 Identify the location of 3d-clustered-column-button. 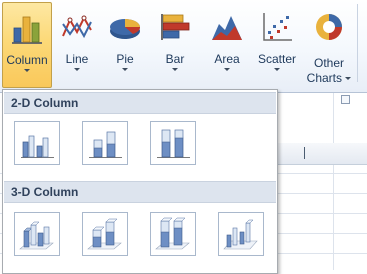
(37, 234).